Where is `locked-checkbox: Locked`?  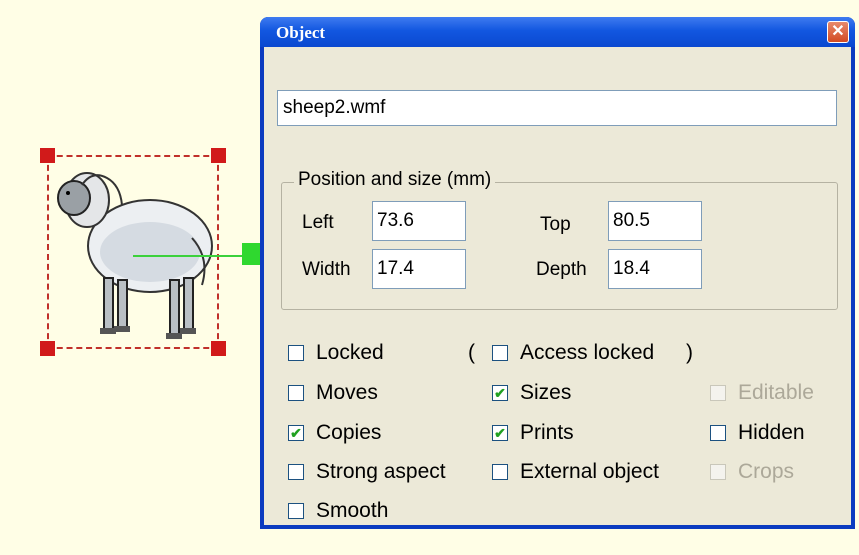 locked-checkbox: Locked is located at coordinates (336, 353).